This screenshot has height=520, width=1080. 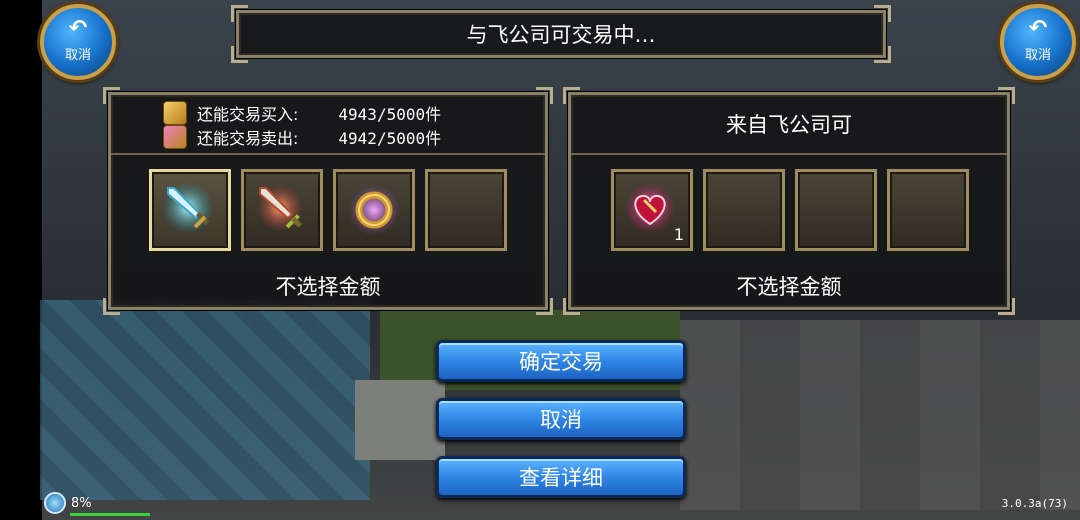 What do you see at coordinates (81, 503) in the screenshot?
I see `status-percent: 8%` at bounding box center [81, 503].